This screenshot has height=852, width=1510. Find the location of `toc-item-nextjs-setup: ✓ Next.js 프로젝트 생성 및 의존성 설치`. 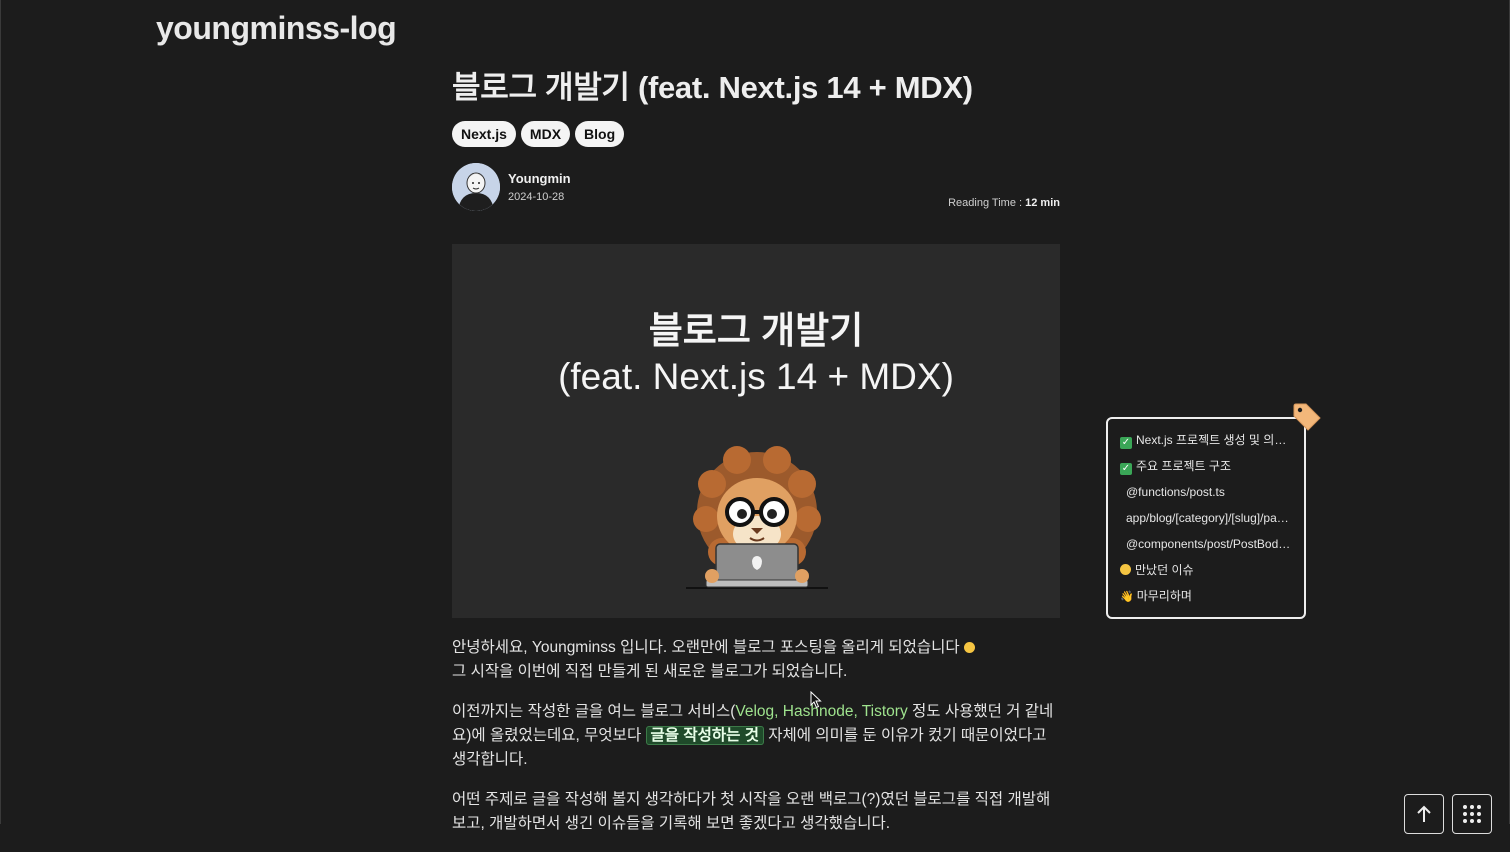

toc-item-nextjs-setup: ✓ Next.js 프로젝트 생성 및 의존성 설치 is located at coordinates (1206, 440).